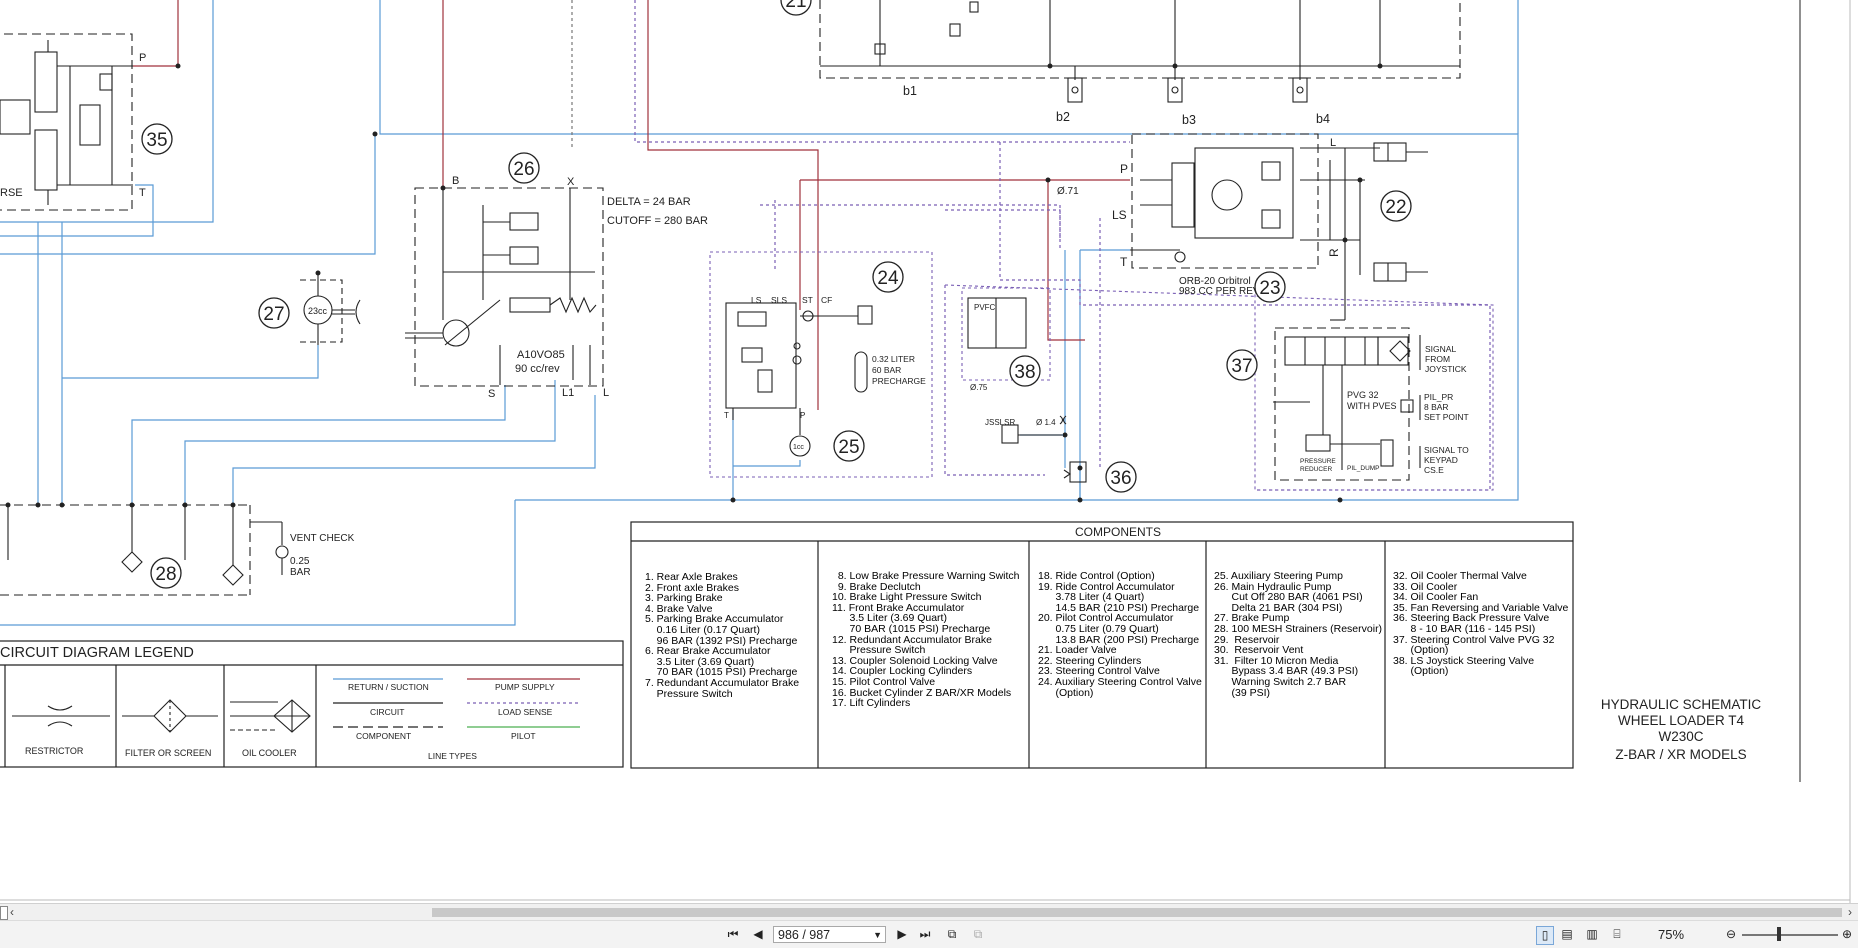 Image resolution: width=1858 pixels, height=948 pixels. I want to click on callout-21: 21, so click(795, 6).